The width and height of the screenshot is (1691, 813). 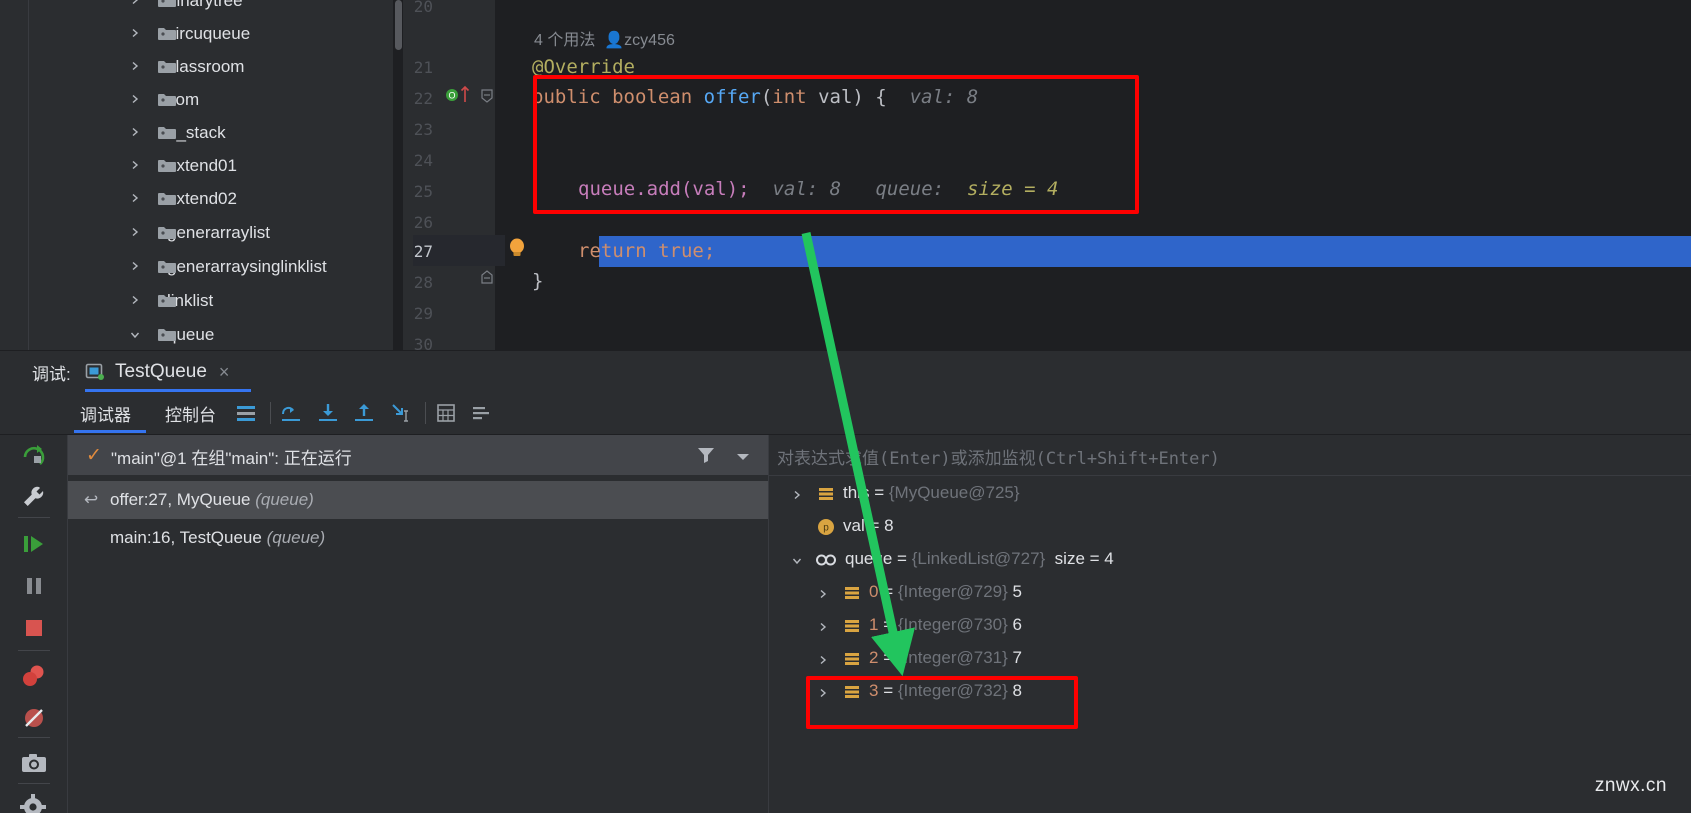 I want to click on tree-item-extend01: extend01, so click(x=133, y=166).